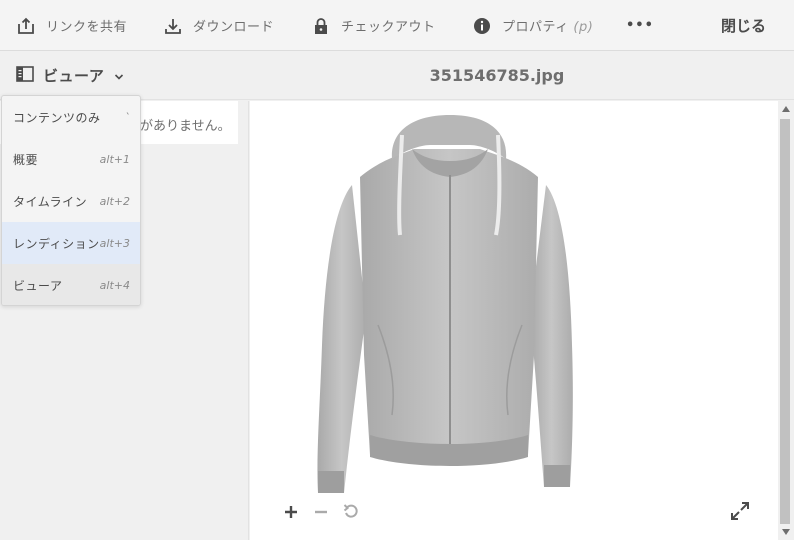  Describe the element at coordinates (786, 109) in the screenshot. I see `scroll-up-arrow-icon` at that location.